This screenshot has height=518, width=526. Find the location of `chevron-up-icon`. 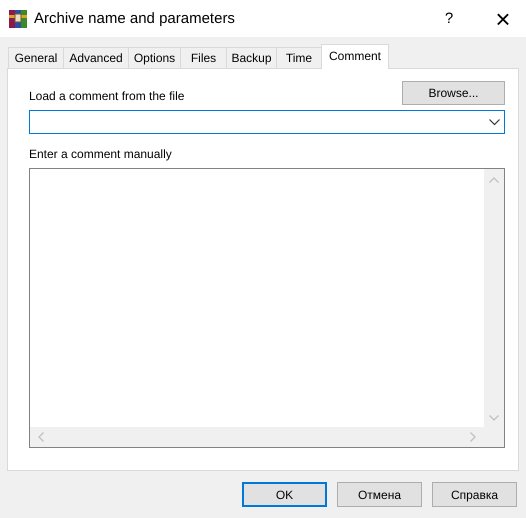

chevron-up-icon is located at coordinates (494, 180).